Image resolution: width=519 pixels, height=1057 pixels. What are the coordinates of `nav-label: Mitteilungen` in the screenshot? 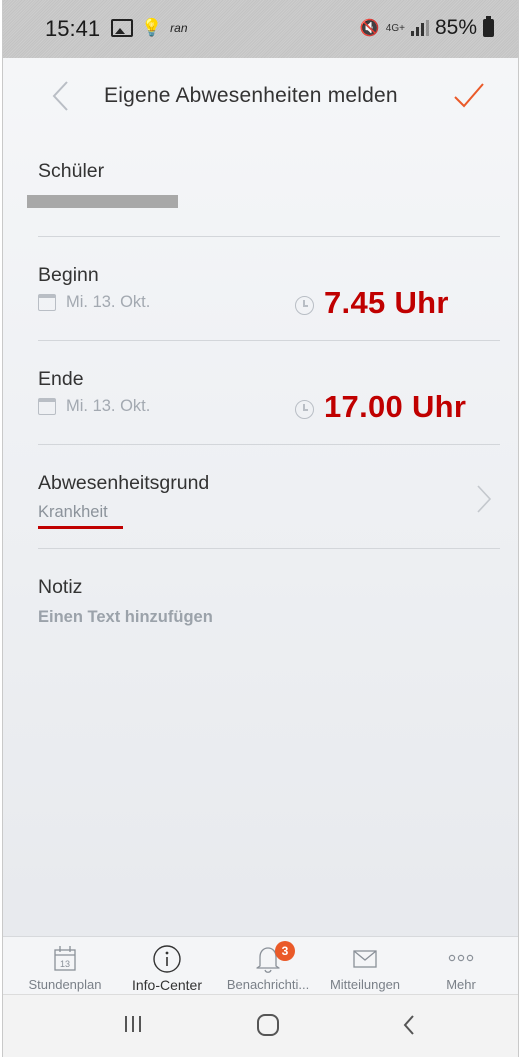 It's located at (365, 984).